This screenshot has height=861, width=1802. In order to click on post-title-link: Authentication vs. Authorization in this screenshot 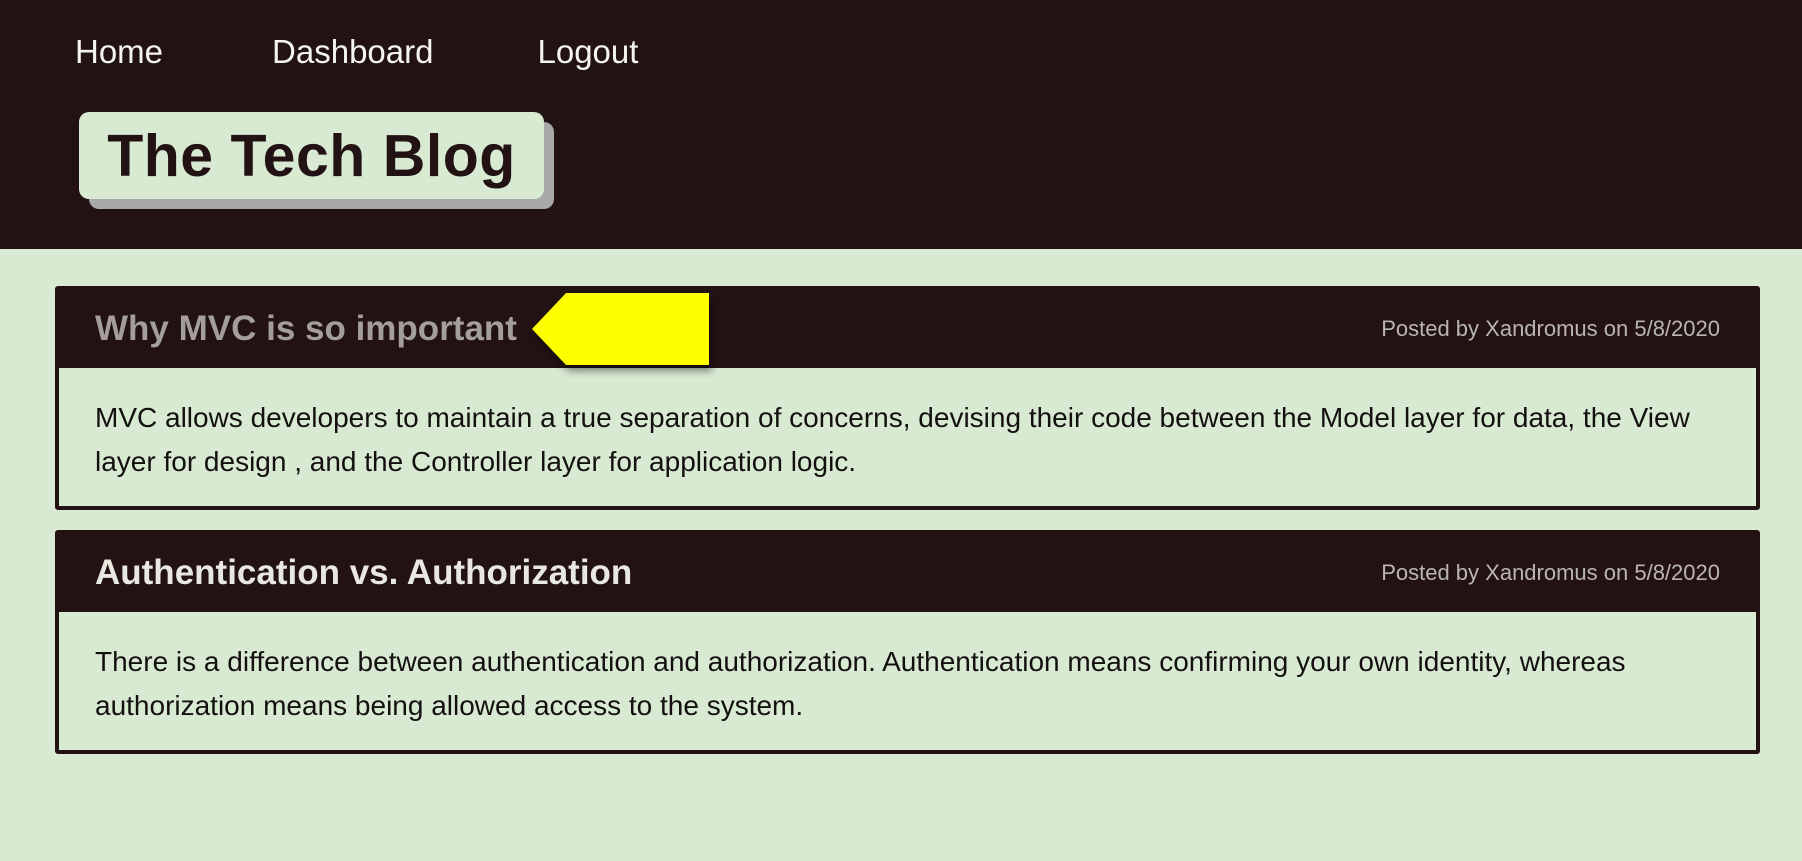, I will do `click(363, 573)`.